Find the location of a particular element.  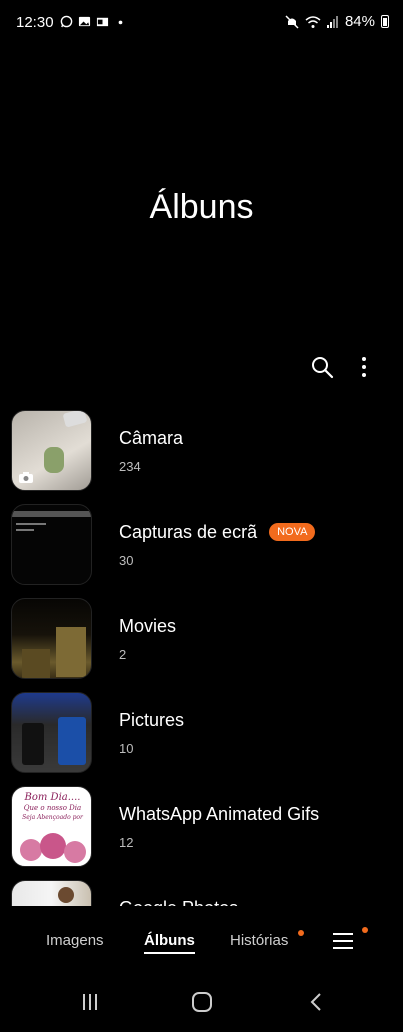

album-name: Google Photos is located at coordinates (178, 902).